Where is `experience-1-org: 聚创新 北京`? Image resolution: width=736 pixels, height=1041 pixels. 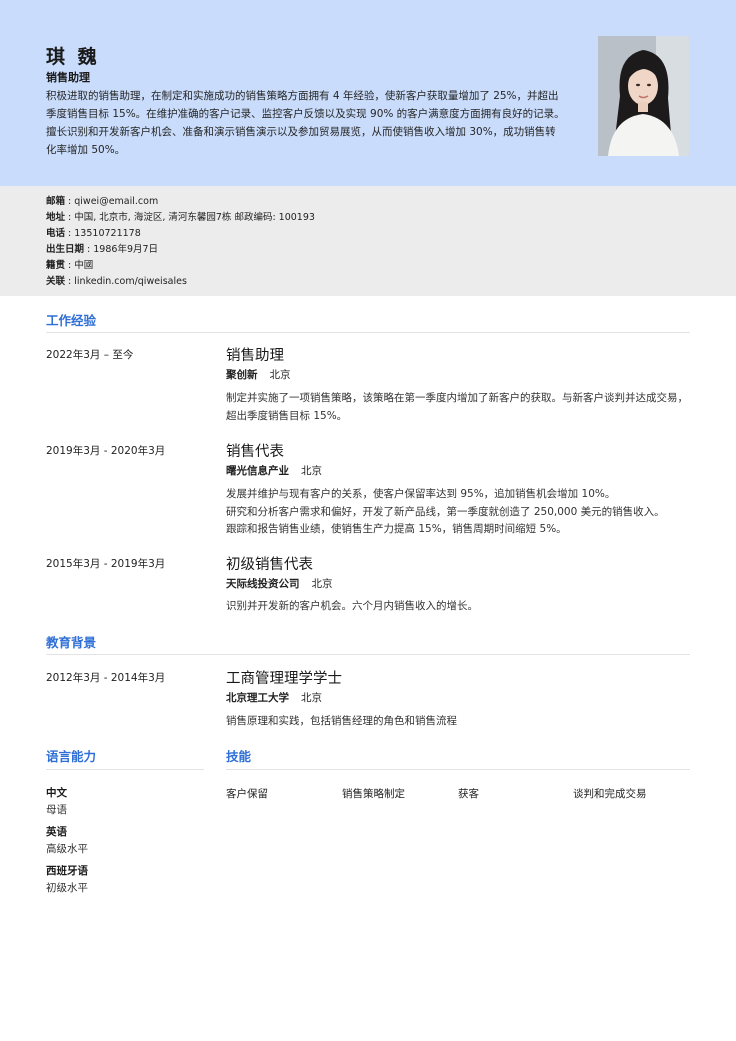 experience-1-org: 聚创新 北京 is located at coordinates (258, 375).